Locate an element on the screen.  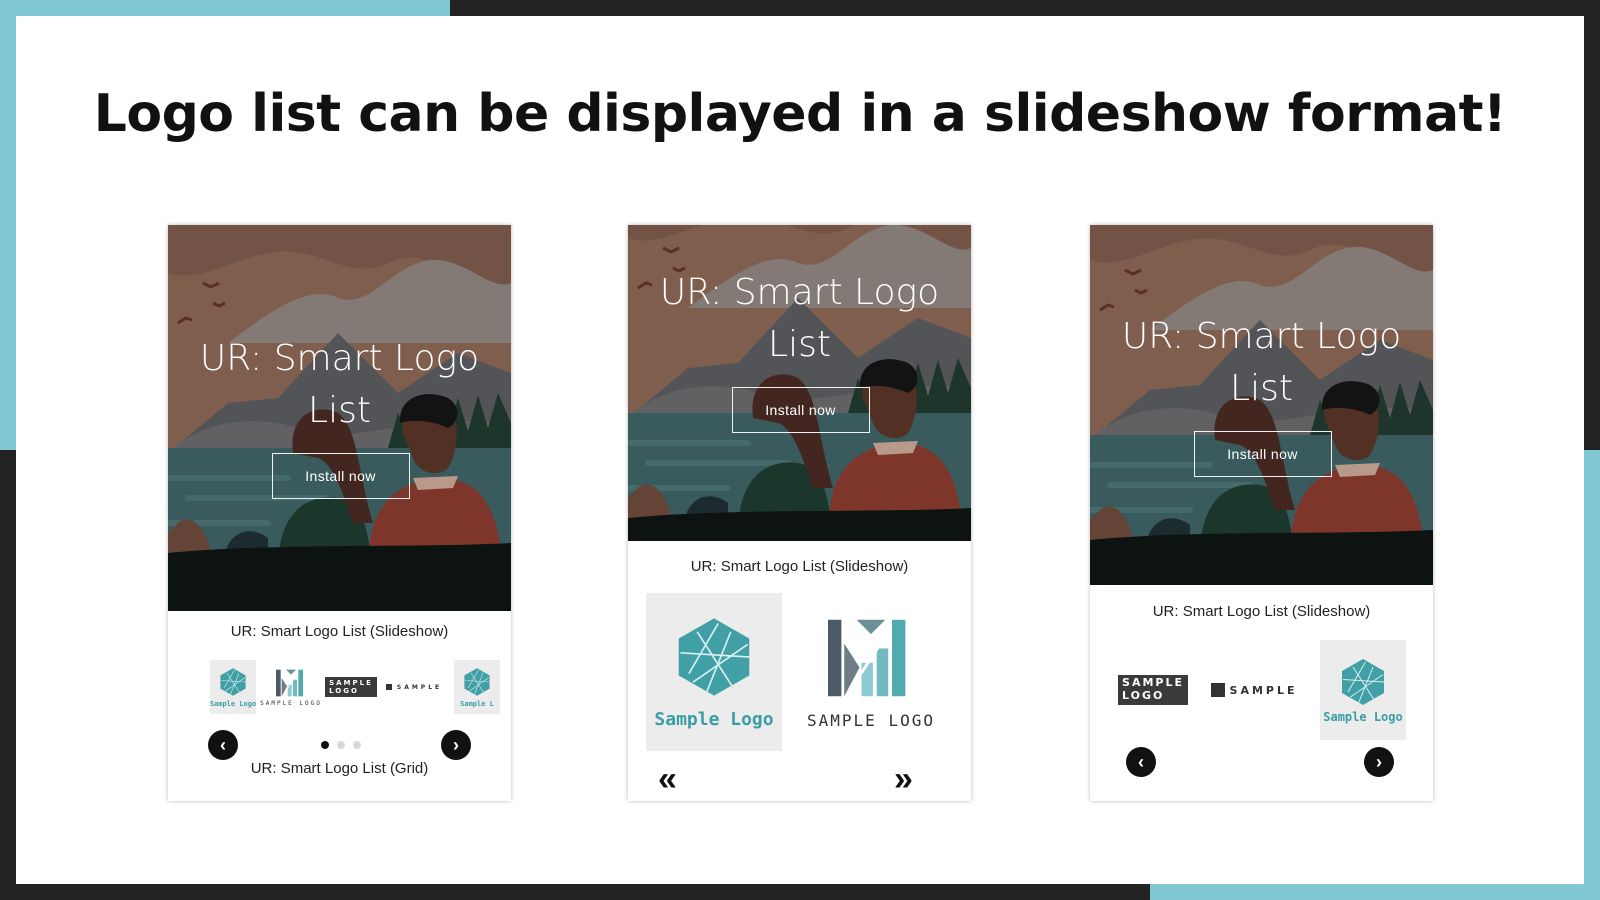
badge-line1: SAMPLE is located at coordinates (351, 682).